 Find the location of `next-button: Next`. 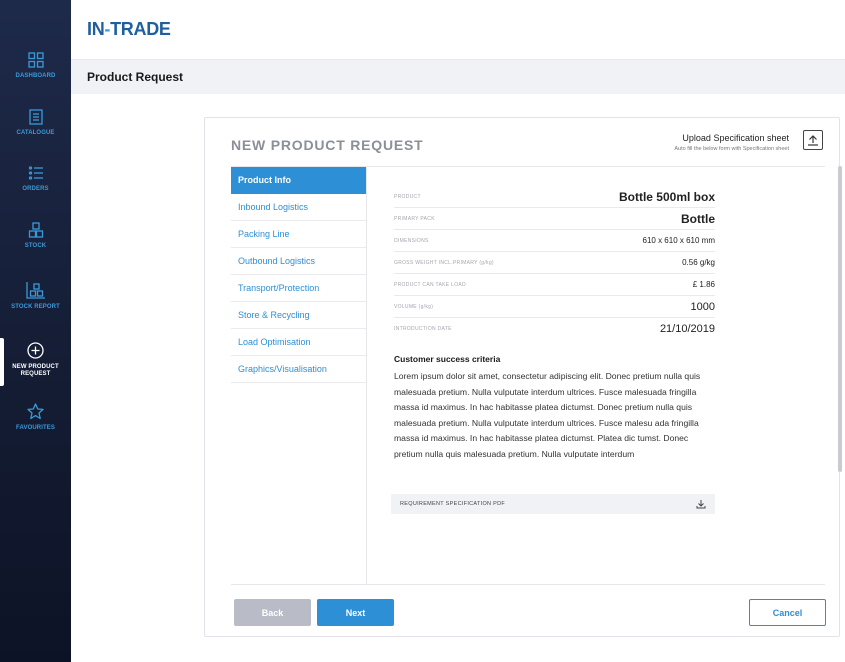

next-button: Next is located at coordinates (355, 612).